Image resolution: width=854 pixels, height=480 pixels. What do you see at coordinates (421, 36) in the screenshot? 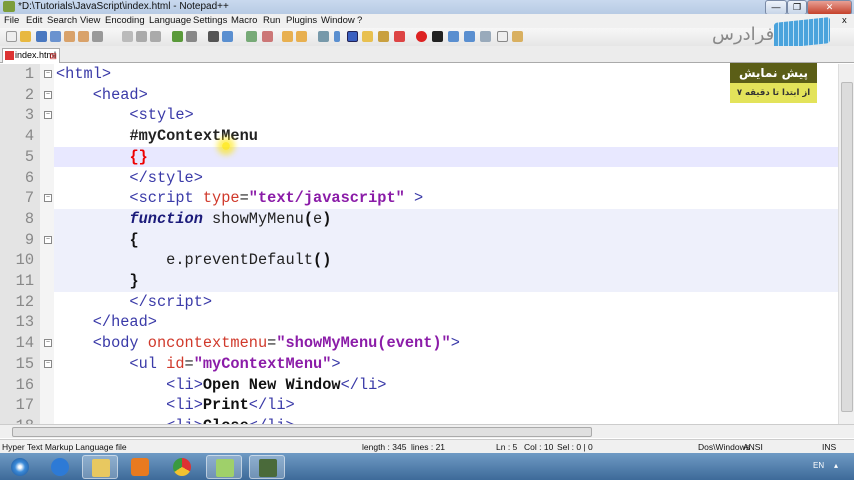
I see `record-macro-icon` at bounding box center [421, 36].